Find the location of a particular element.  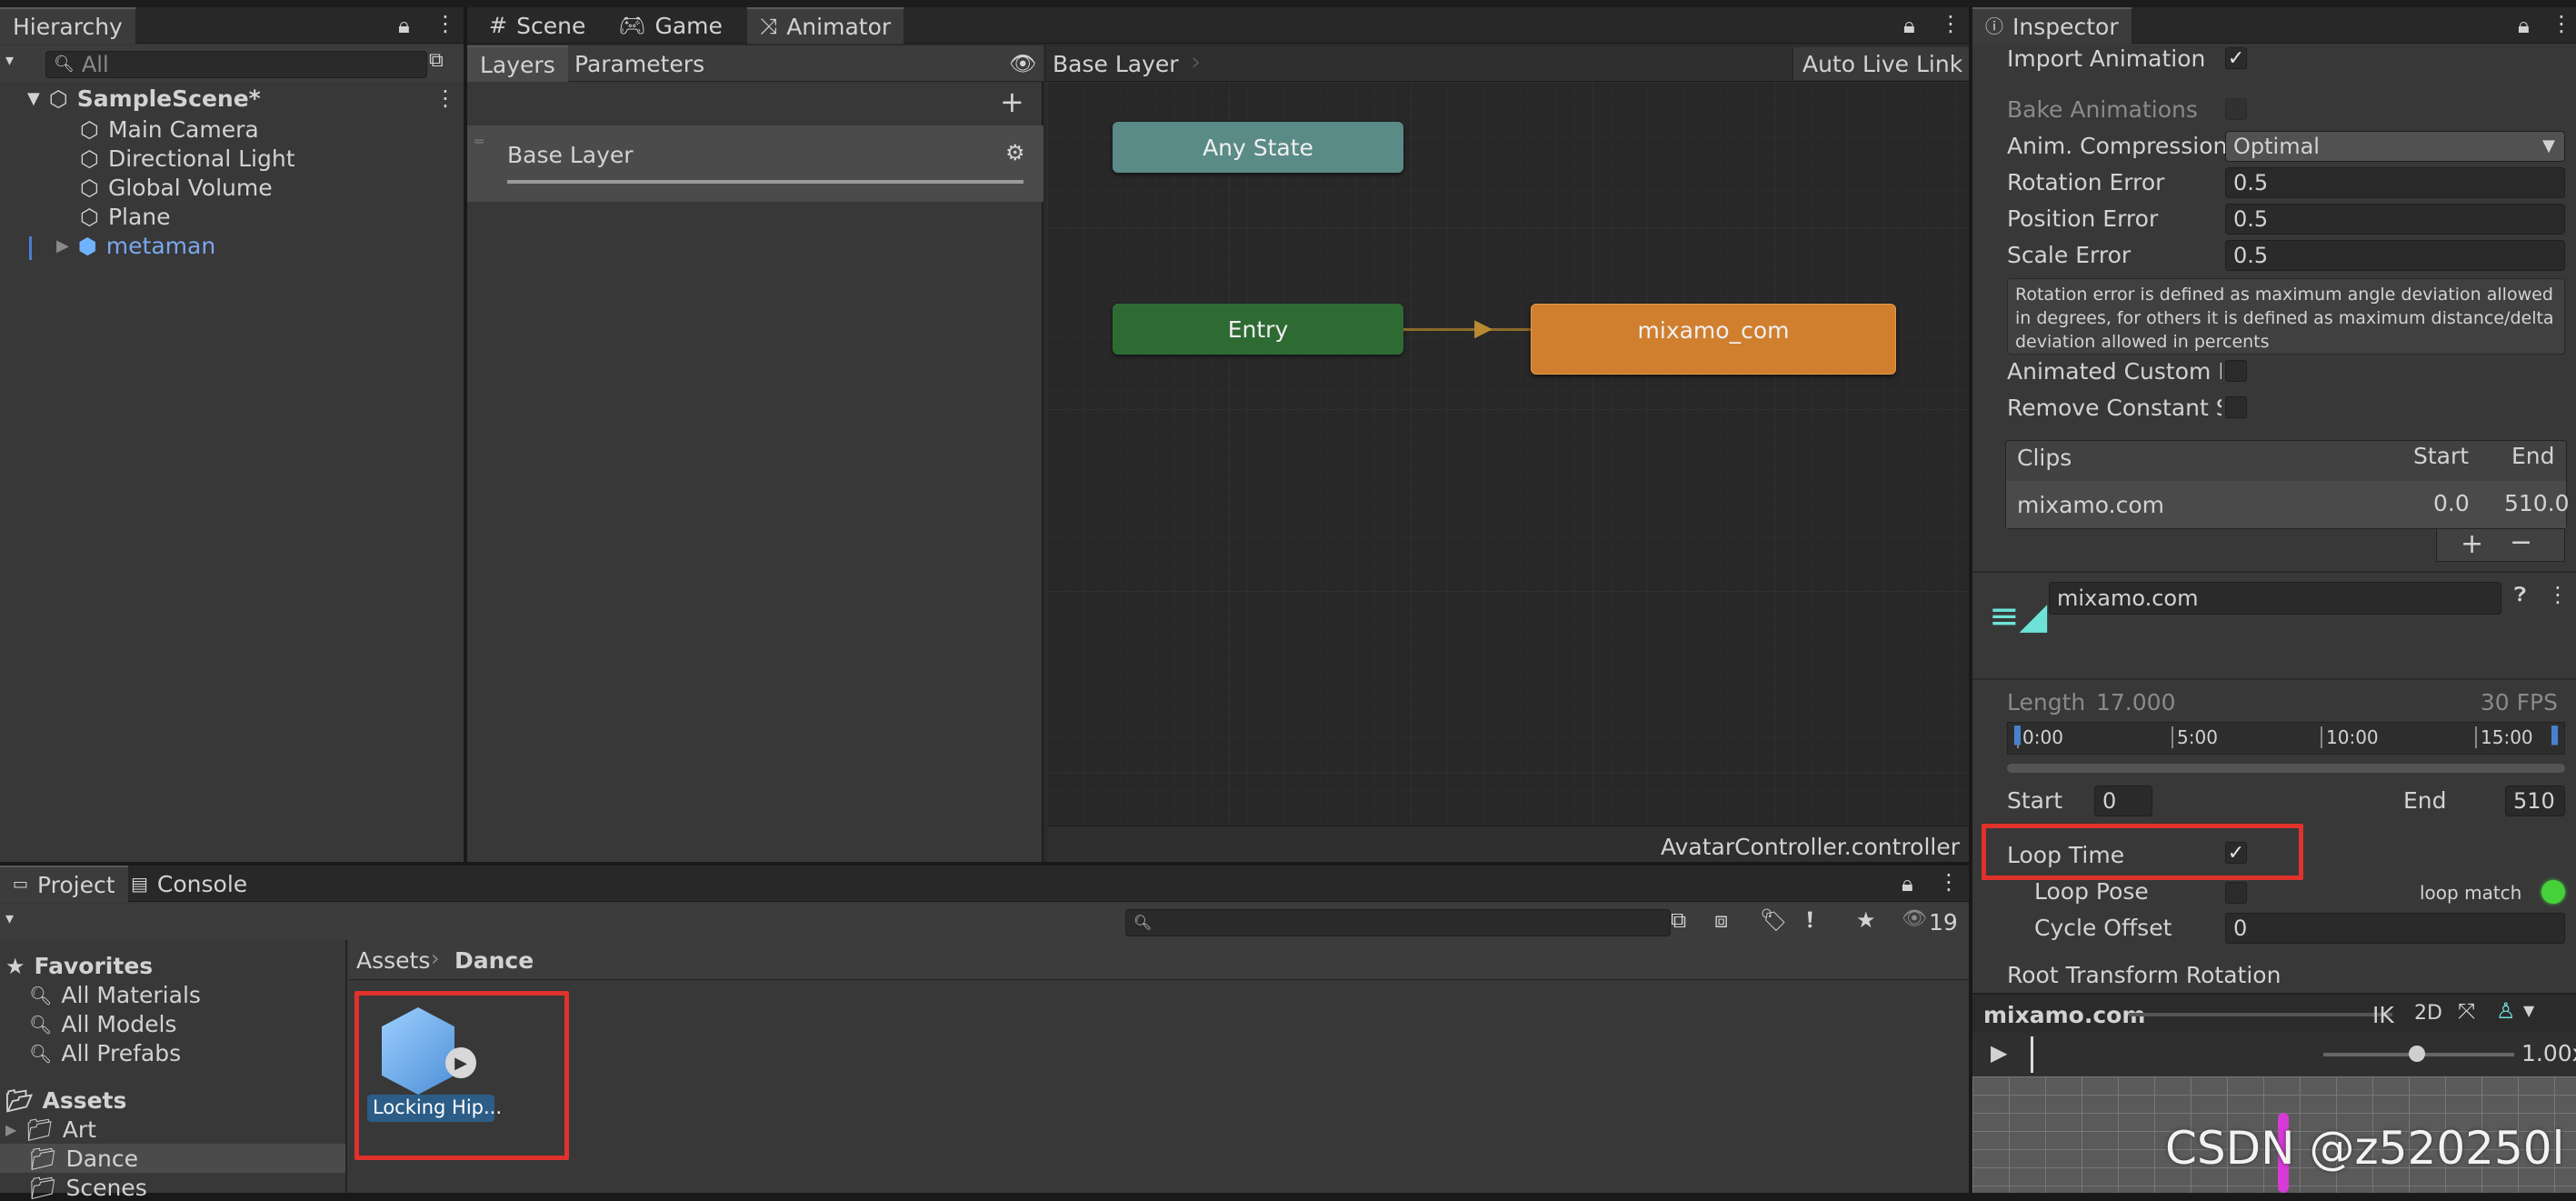

hierarchy-item-plane: ⬡ Plane is located at coordinates (125, 217).